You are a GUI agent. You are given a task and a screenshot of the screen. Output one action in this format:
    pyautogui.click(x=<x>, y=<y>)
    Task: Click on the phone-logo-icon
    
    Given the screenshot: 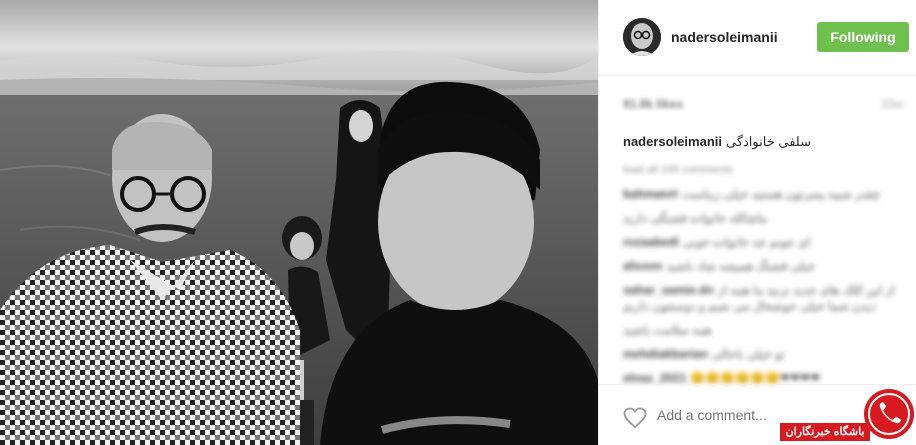 What is the action you would take?
    pyautogui.click(x=889, y=414)
    